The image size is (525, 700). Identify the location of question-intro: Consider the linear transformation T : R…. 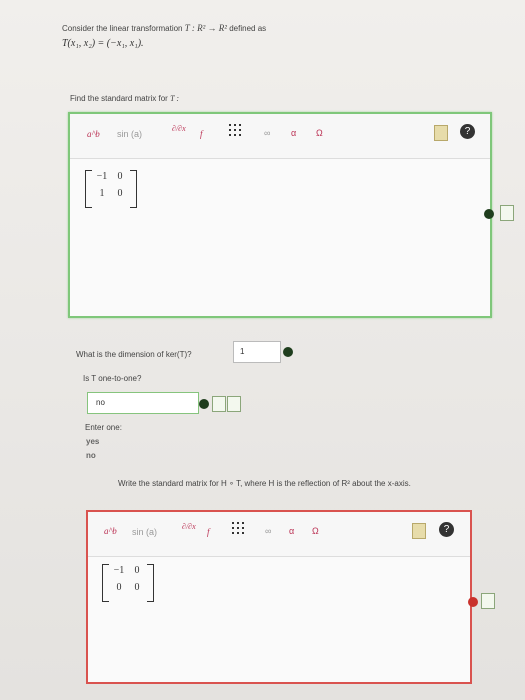
(164, 28).